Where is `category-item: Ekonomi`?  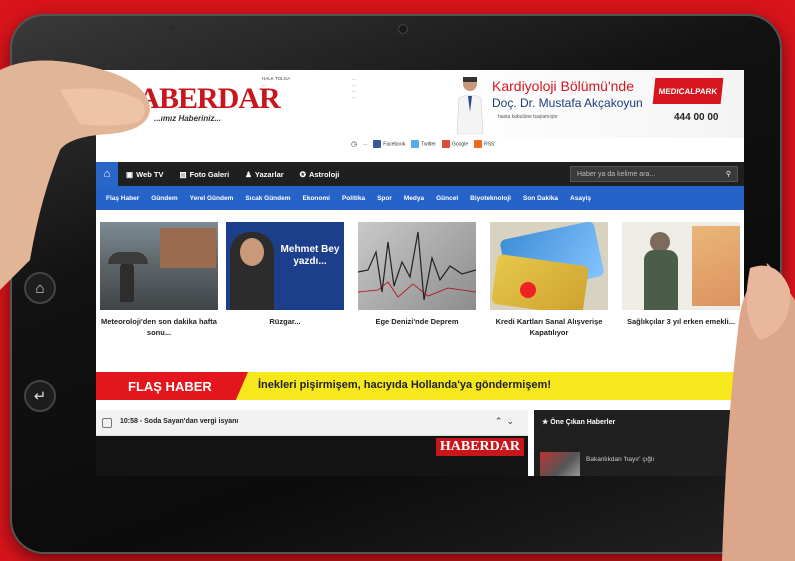 category-item: Ekonomi is located at coordinates (316, 198).